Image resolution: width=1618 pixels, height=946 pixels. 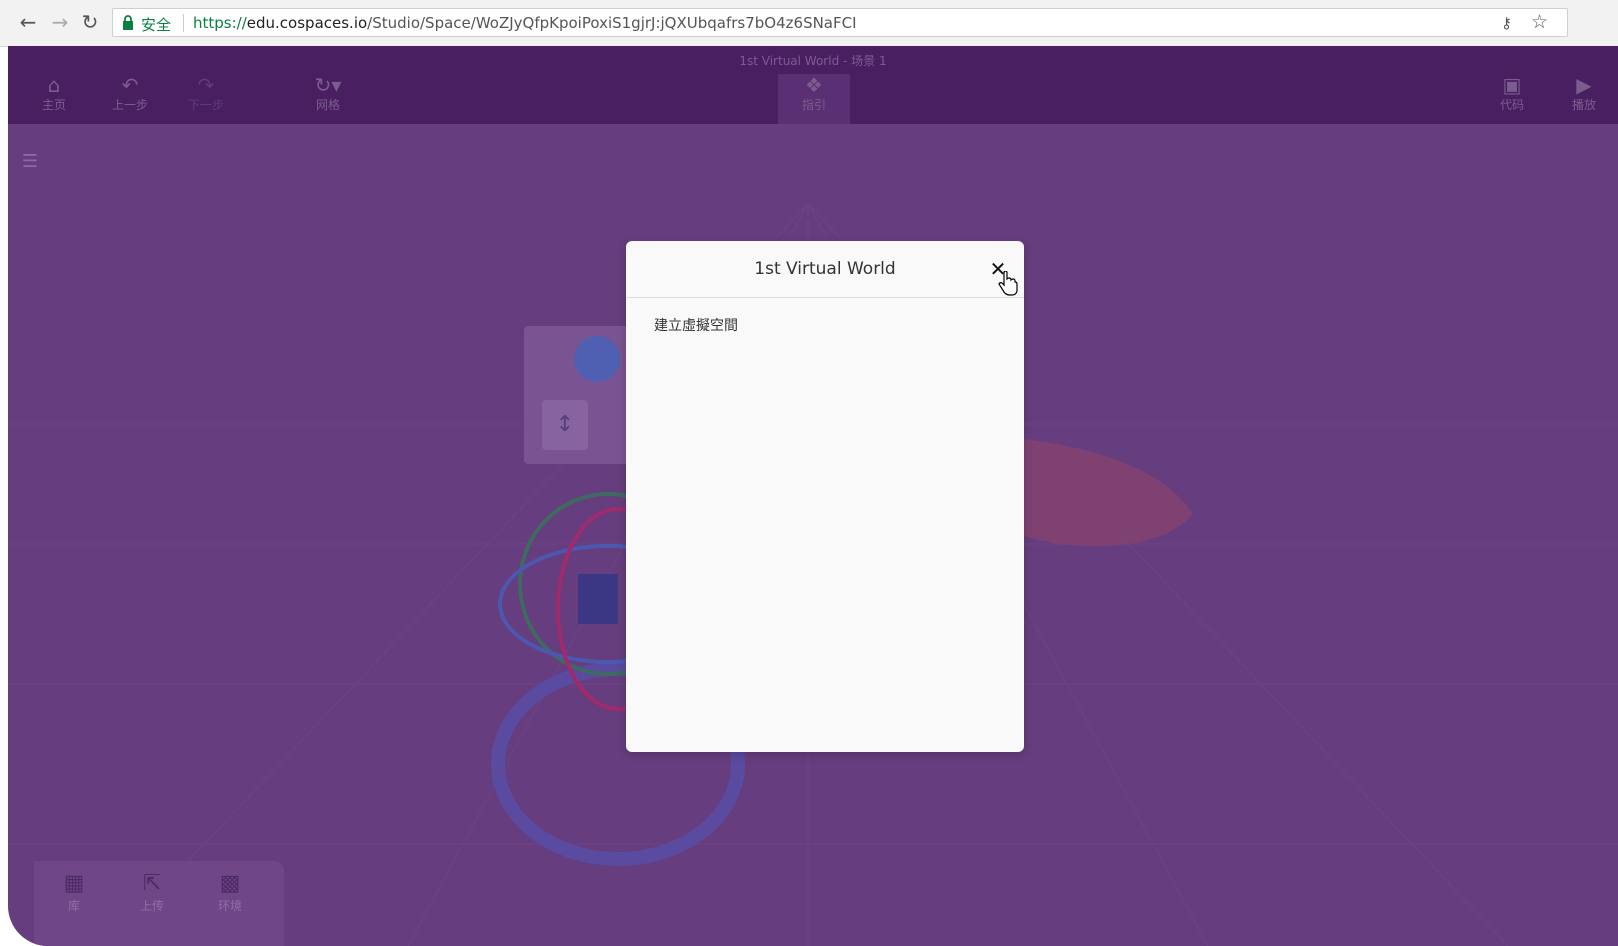 What do you see at coordinates (128, 22) in the screenshot?
I see `lock-icon` at bounding box center [128, 22].